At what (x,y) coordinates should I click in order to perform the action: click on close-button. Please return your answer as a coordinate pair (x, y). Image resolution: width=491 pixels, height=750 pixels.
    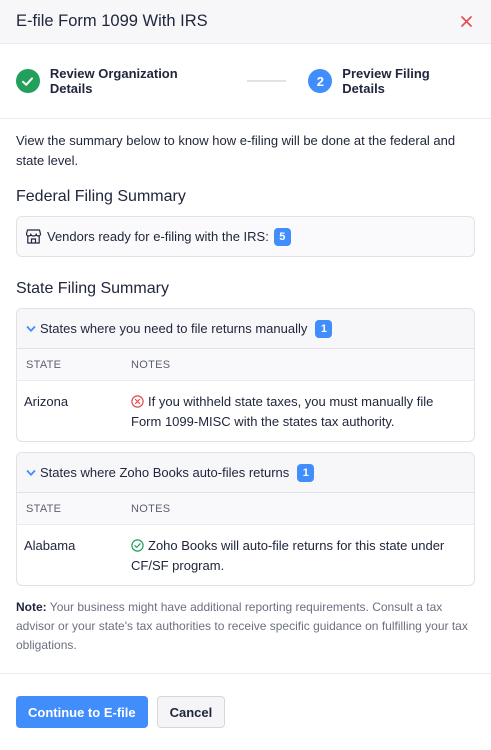
    Looking at the image, I should click on (466, 22).